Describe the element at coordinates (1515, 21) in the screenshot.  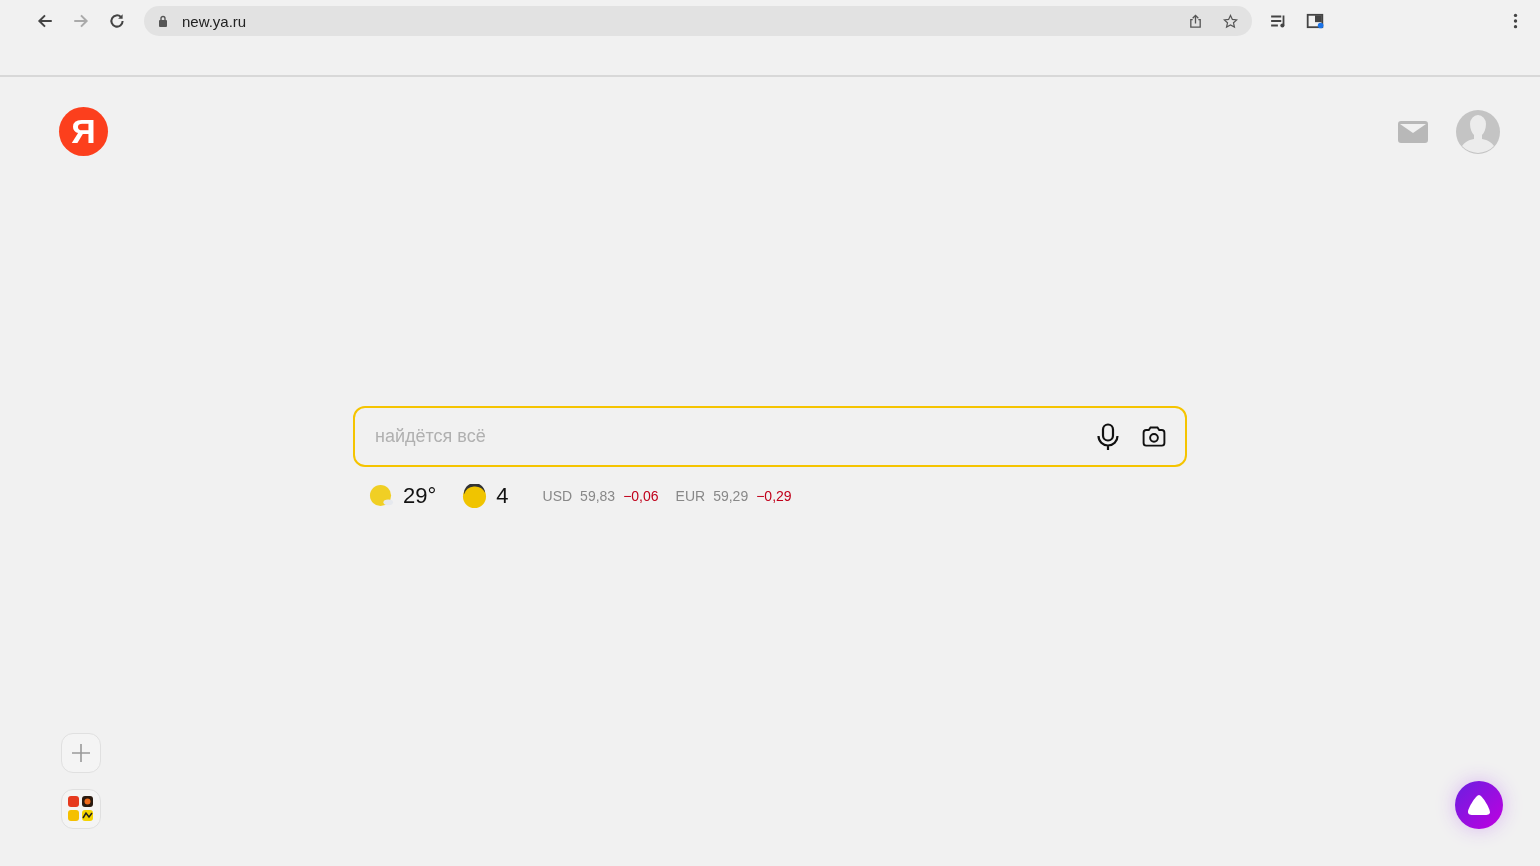
I see `menu-icon` at that location.